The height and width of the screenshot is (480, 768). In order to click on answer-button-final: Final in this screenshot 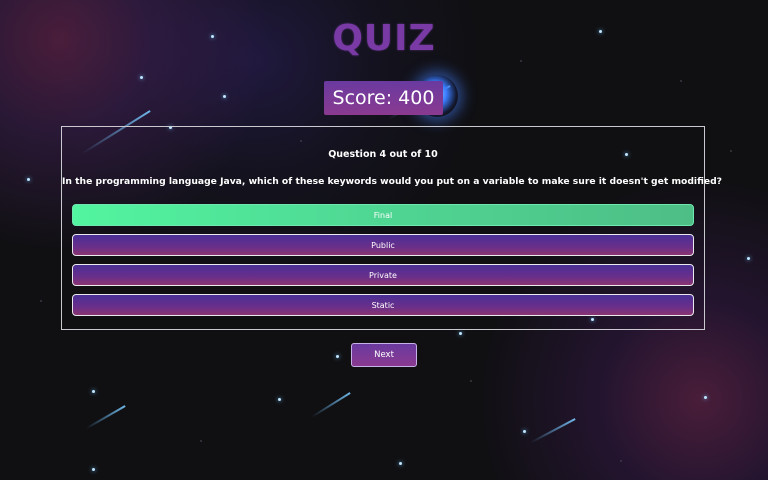, I will do `click(383, 215)`.